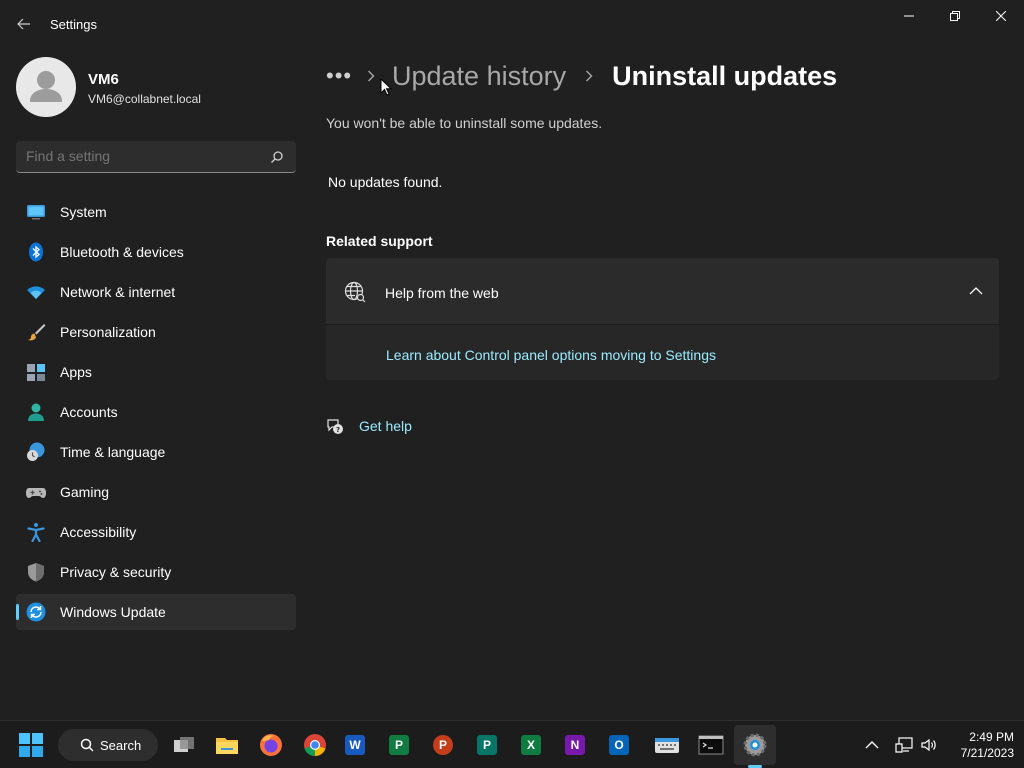  What do you see at coordinates (929, 745) in the screenshot?
I see `volume-icon` at bounding box center [929, 745].